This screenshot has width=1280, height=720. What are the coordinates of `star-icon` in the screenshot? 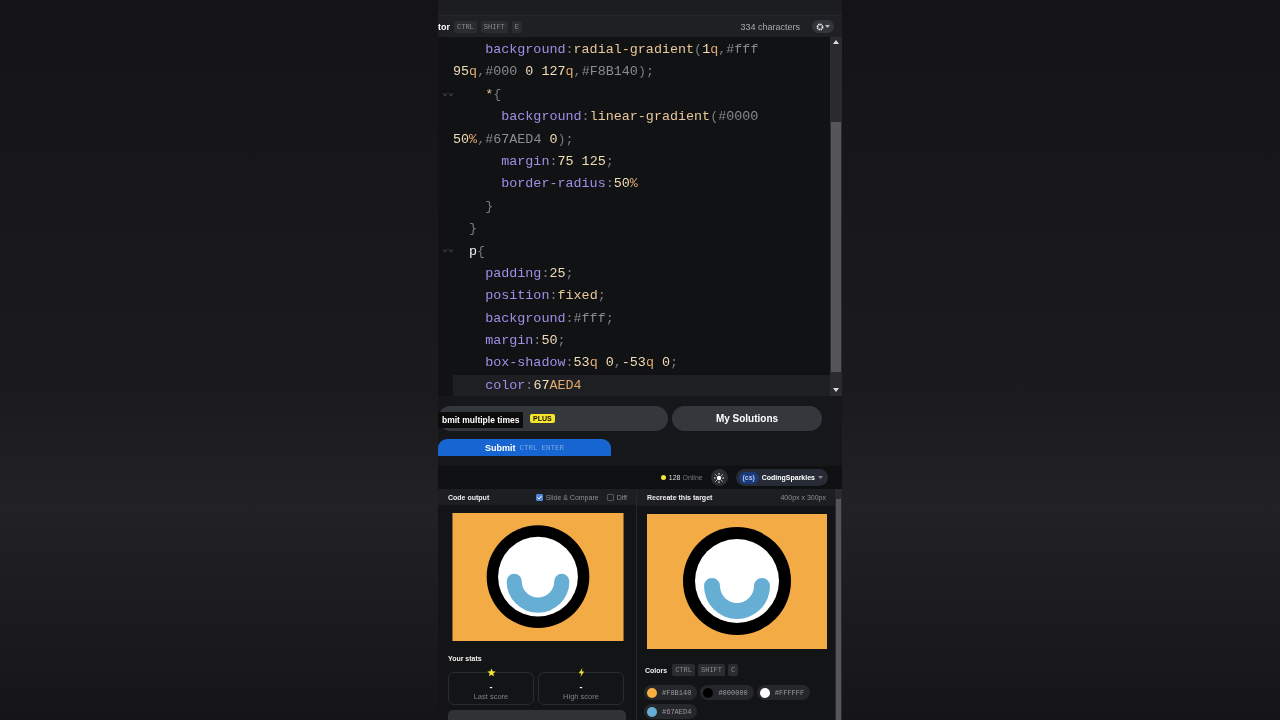 It's located at (491, 673).